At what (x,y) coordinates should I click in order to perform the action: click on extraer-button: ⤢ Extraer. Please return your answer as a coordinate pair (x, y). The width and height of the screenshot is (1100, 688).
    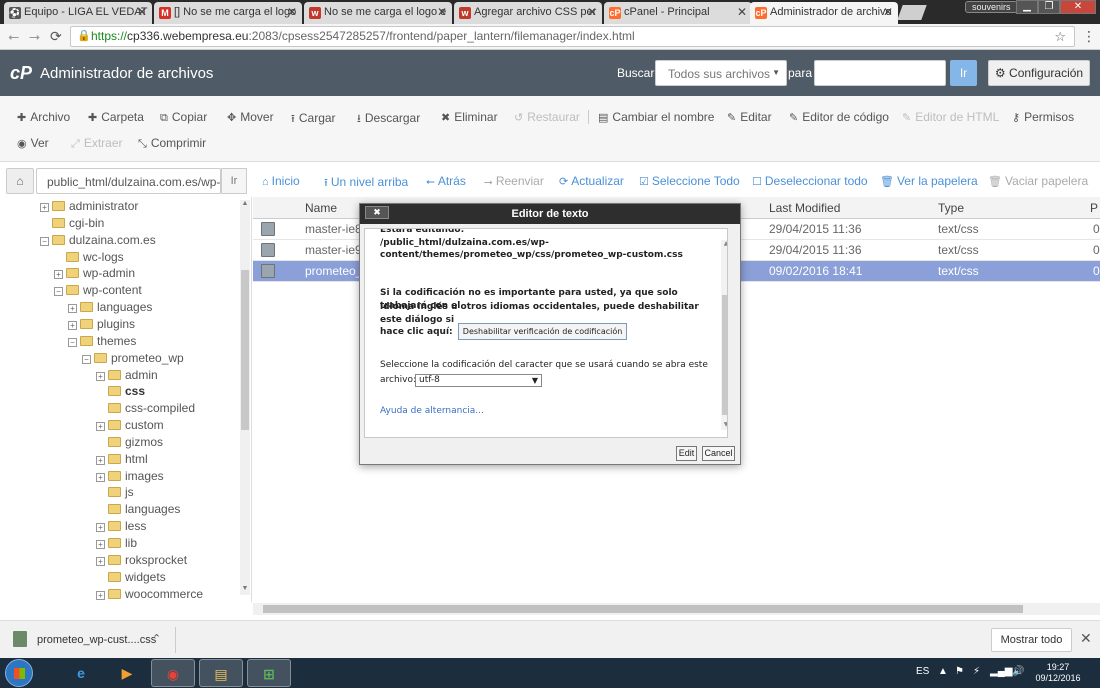
    Looking at the image, I should click on (97, 143).